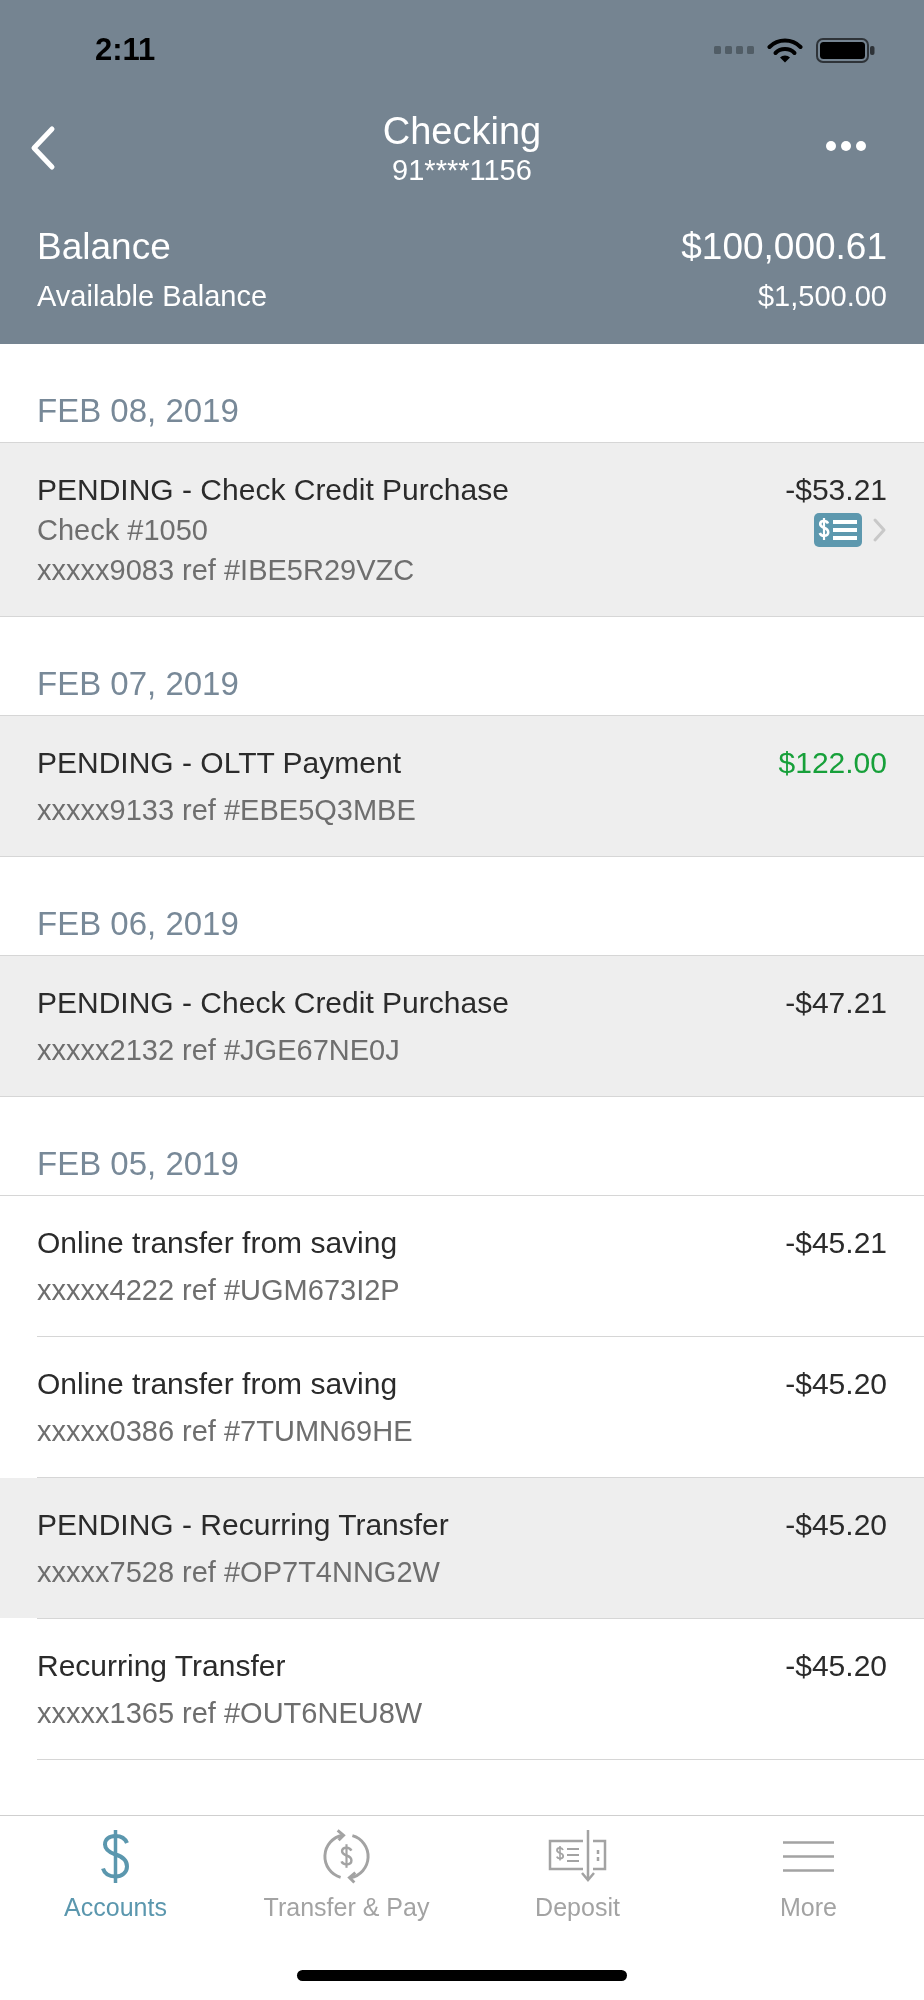 The image size is (924, 2000). I want to click on transaction-amount: -$47.21, so click(836, 1003).